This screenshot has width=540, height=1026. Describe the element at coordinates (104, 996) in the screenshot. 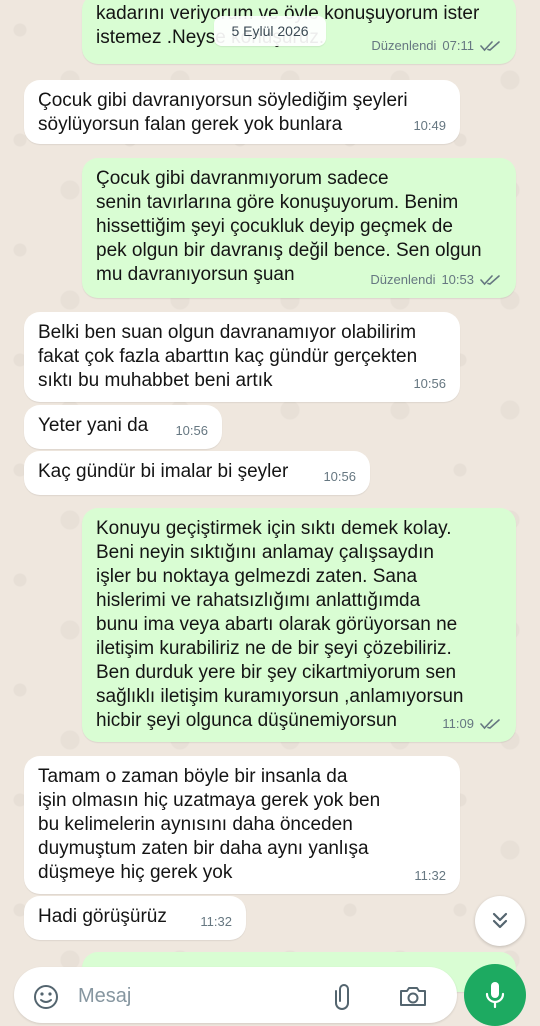

I see `message-input-placeholder: Mesaj` at that location.